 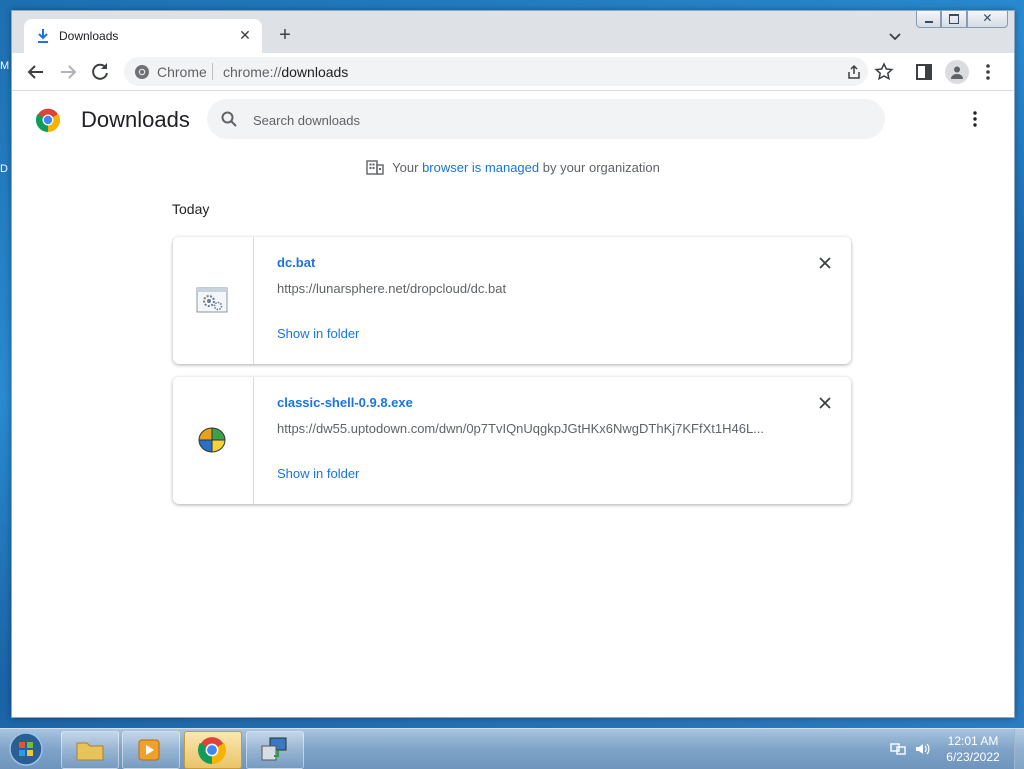 What do you see at coordinates (1019, 749) in the screenshot?
I see `show-desktop-button` at bounding box center [1019, 749].